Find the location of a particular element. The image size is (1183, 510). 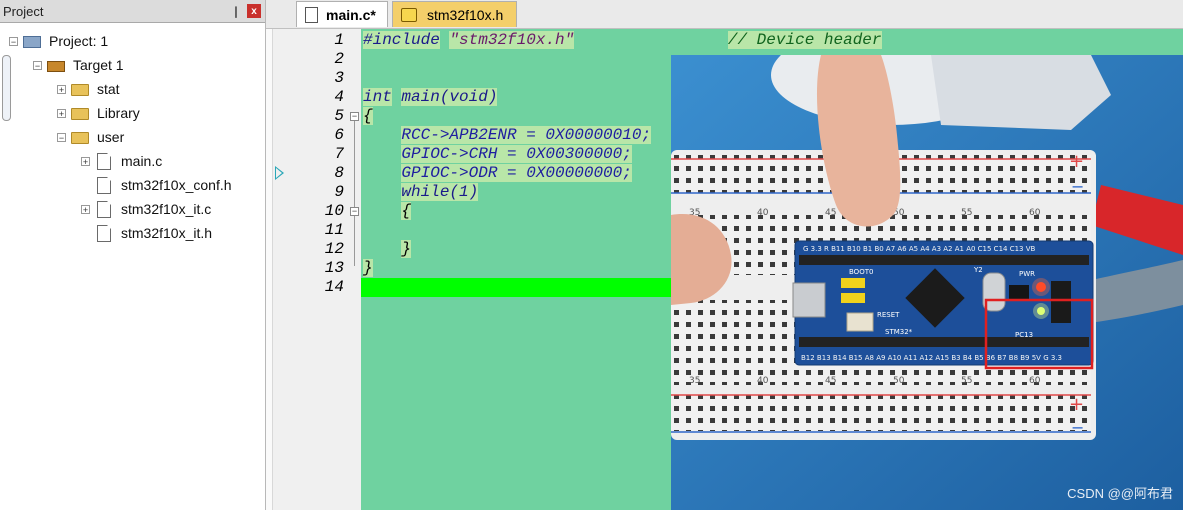

tree-label: stm32f10x_it.h is located at coordinates (167, 233).